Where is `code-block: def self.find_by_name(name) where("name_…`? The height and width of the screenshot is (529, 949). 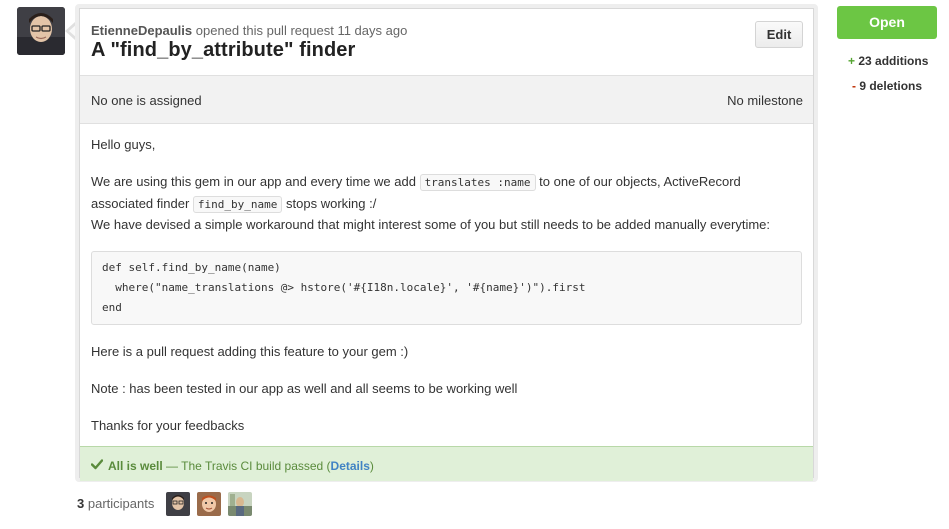
code-block: def self.find_by_name(name) where("name_… is located at coordinates (446, 288).